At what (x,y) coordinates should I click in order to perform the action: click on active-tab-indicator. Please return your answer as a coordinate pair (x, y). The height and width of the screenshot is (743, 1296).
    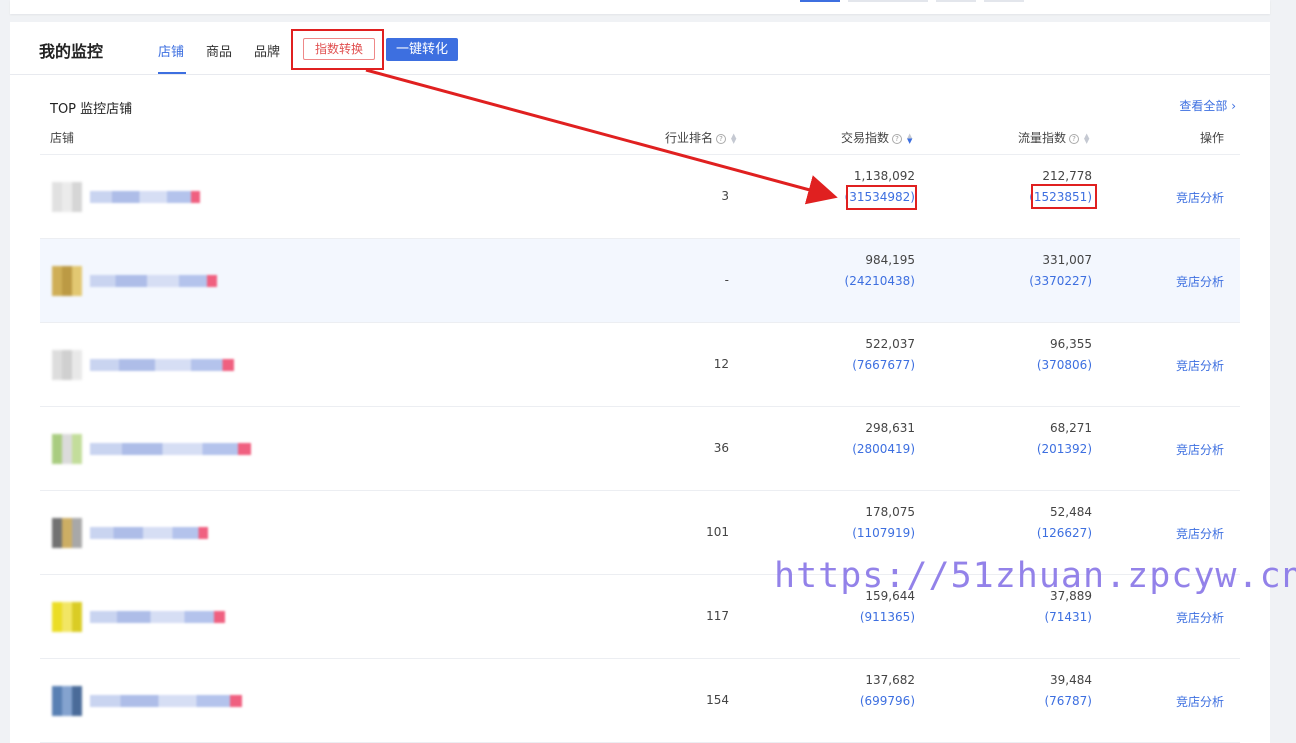
    Looking at the image, I should click on (172, 73).